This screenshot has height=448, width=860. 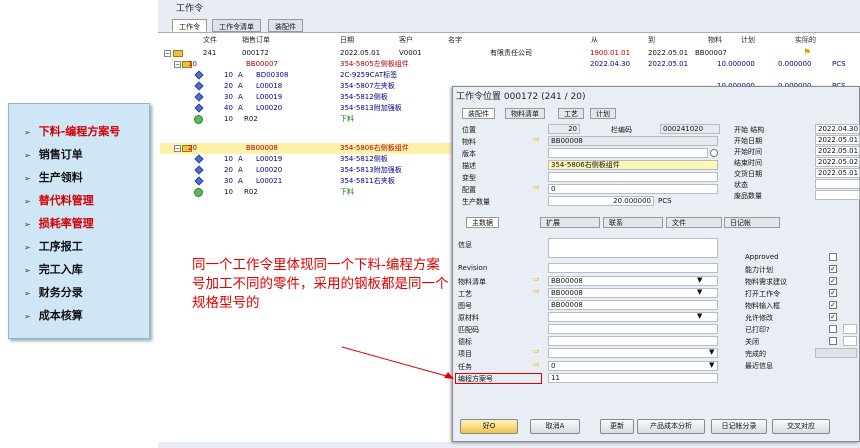 I want to click on group-num: 20, so click(x=192, y=148).